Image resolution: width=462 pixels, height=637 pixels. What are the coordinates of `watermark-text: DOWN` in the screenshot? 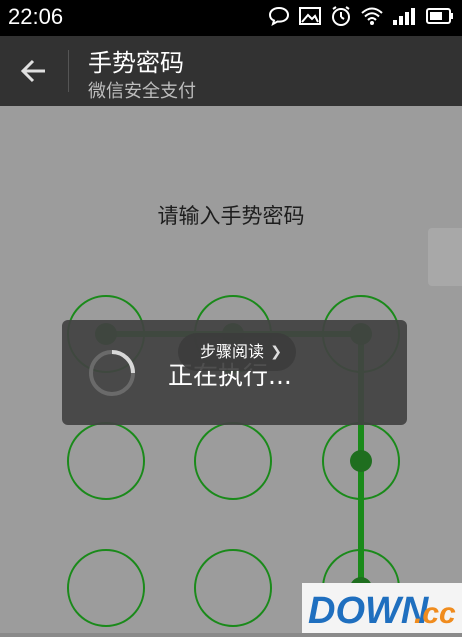 It's located at (369, 611).